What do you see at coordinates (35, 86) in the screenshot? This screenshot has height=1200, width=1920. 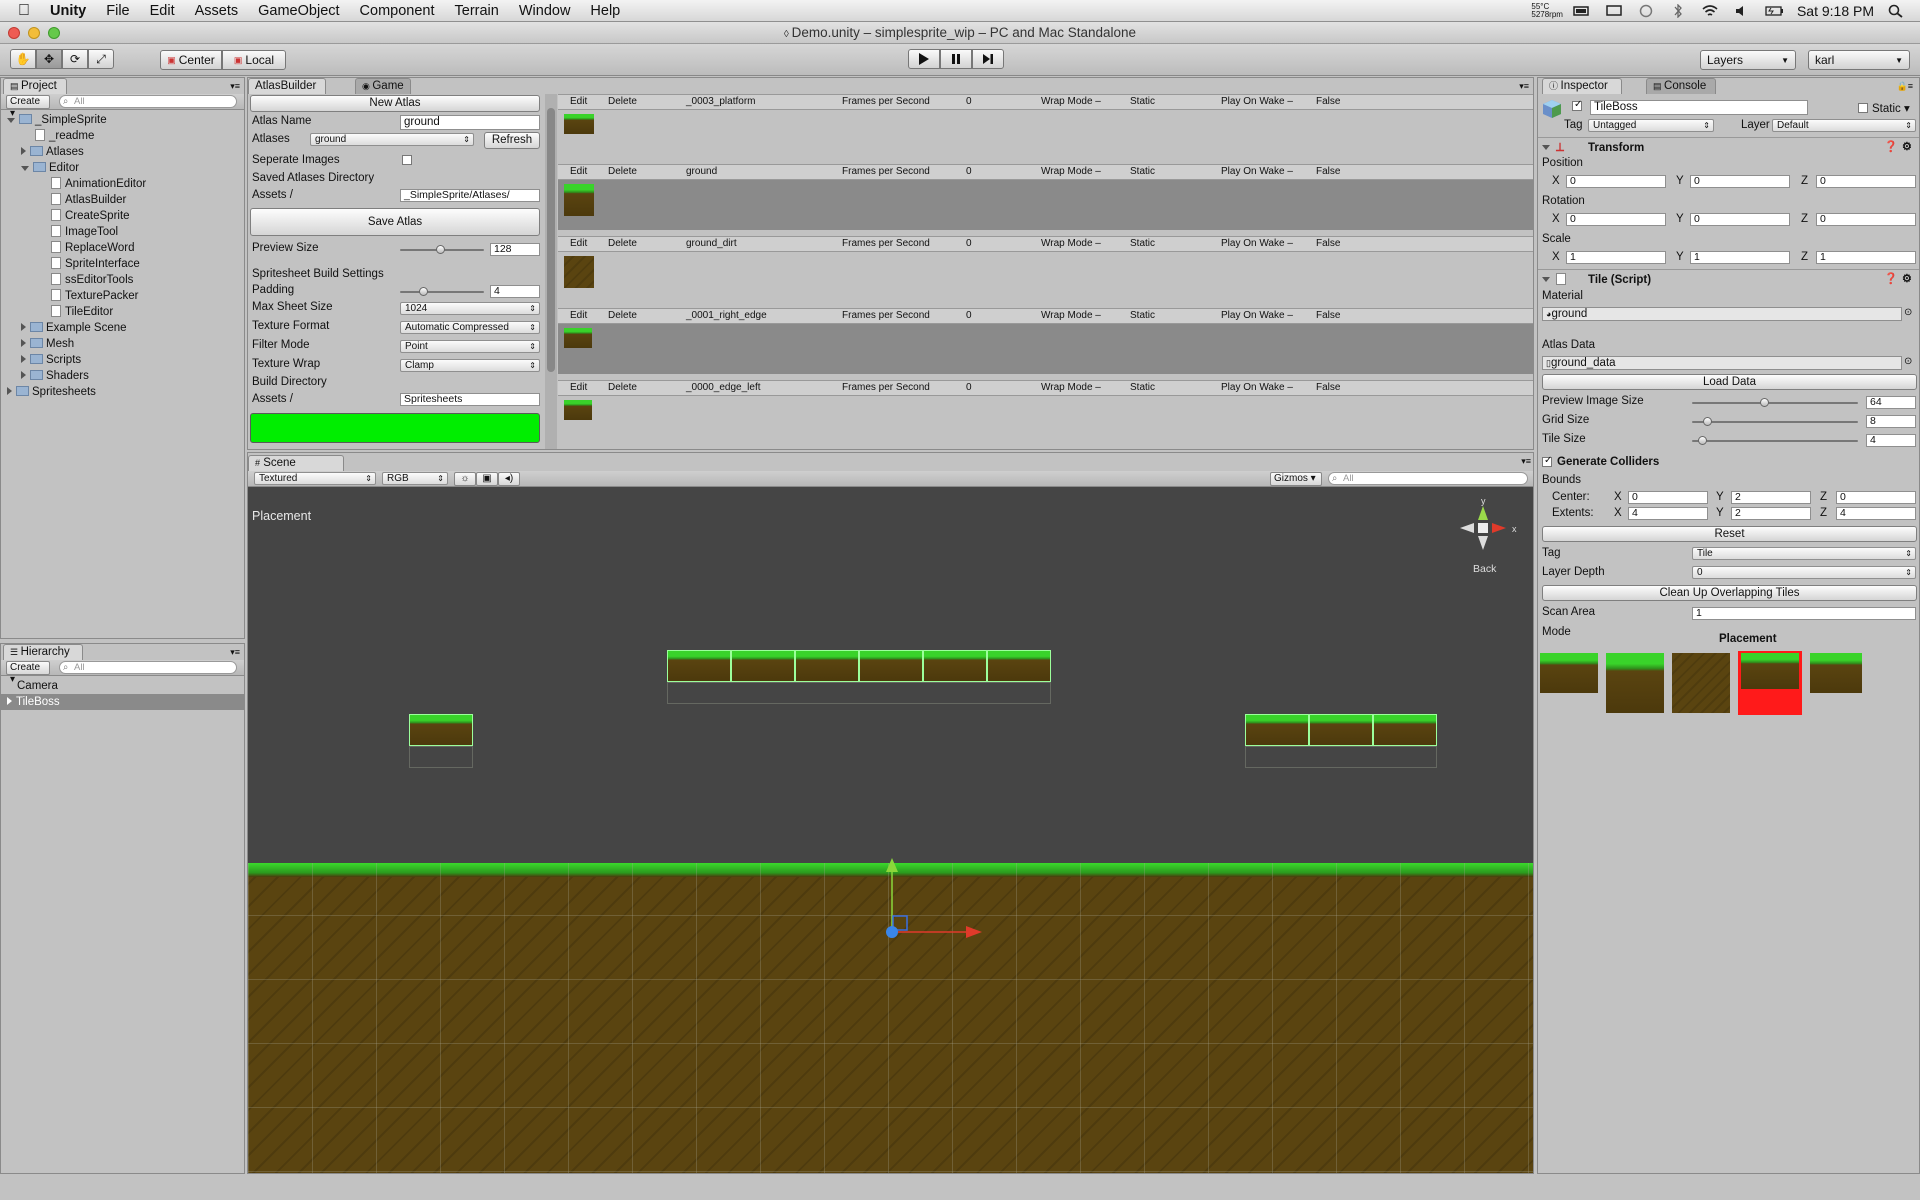 I see `tab-project: ▤ Project` at bounding box center [35, 86].